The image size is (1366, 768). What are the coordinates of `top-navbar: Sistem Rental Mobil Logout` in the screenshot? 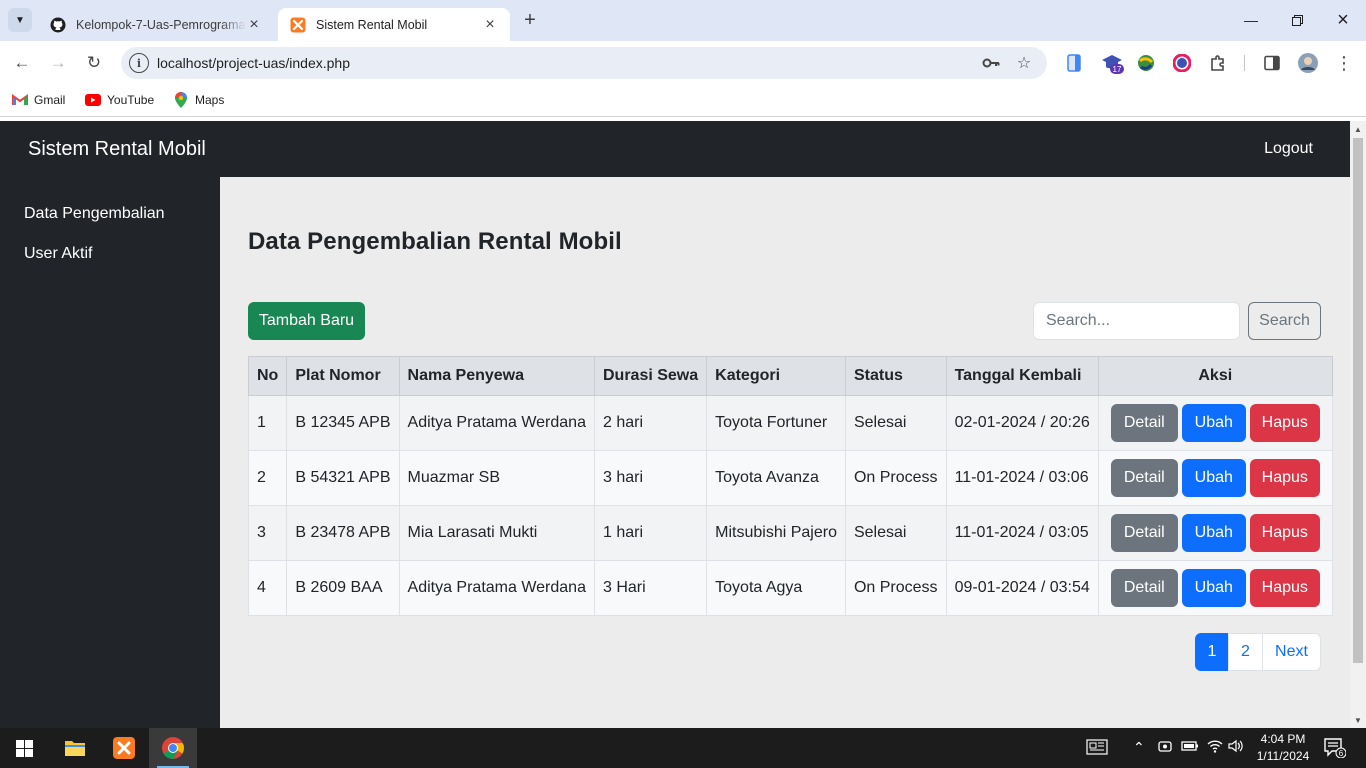 It's located at (675, 149).